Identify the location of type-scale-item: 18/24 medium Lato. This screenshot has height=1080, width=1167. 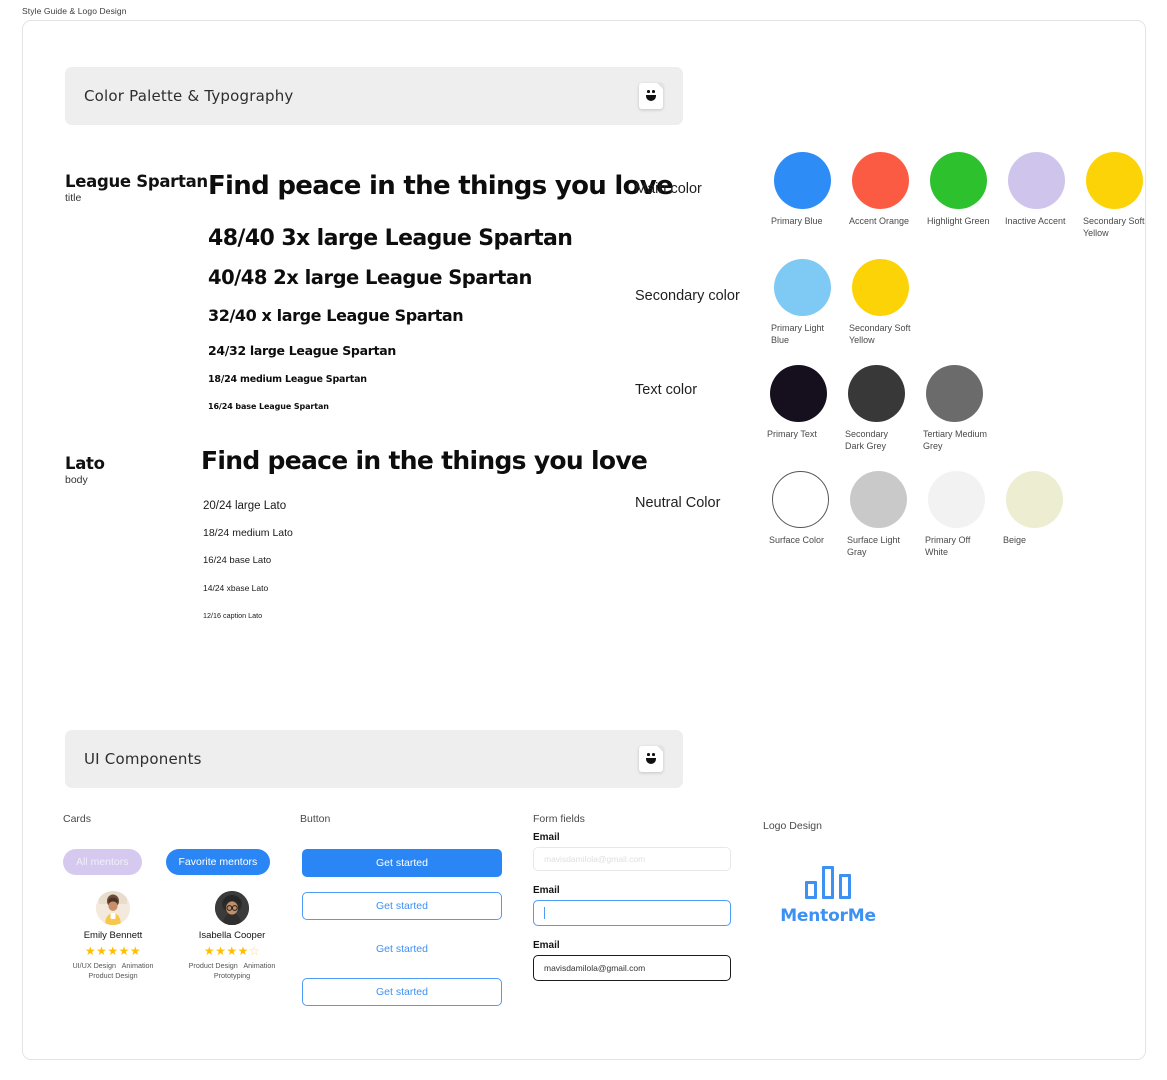
(248, 533).